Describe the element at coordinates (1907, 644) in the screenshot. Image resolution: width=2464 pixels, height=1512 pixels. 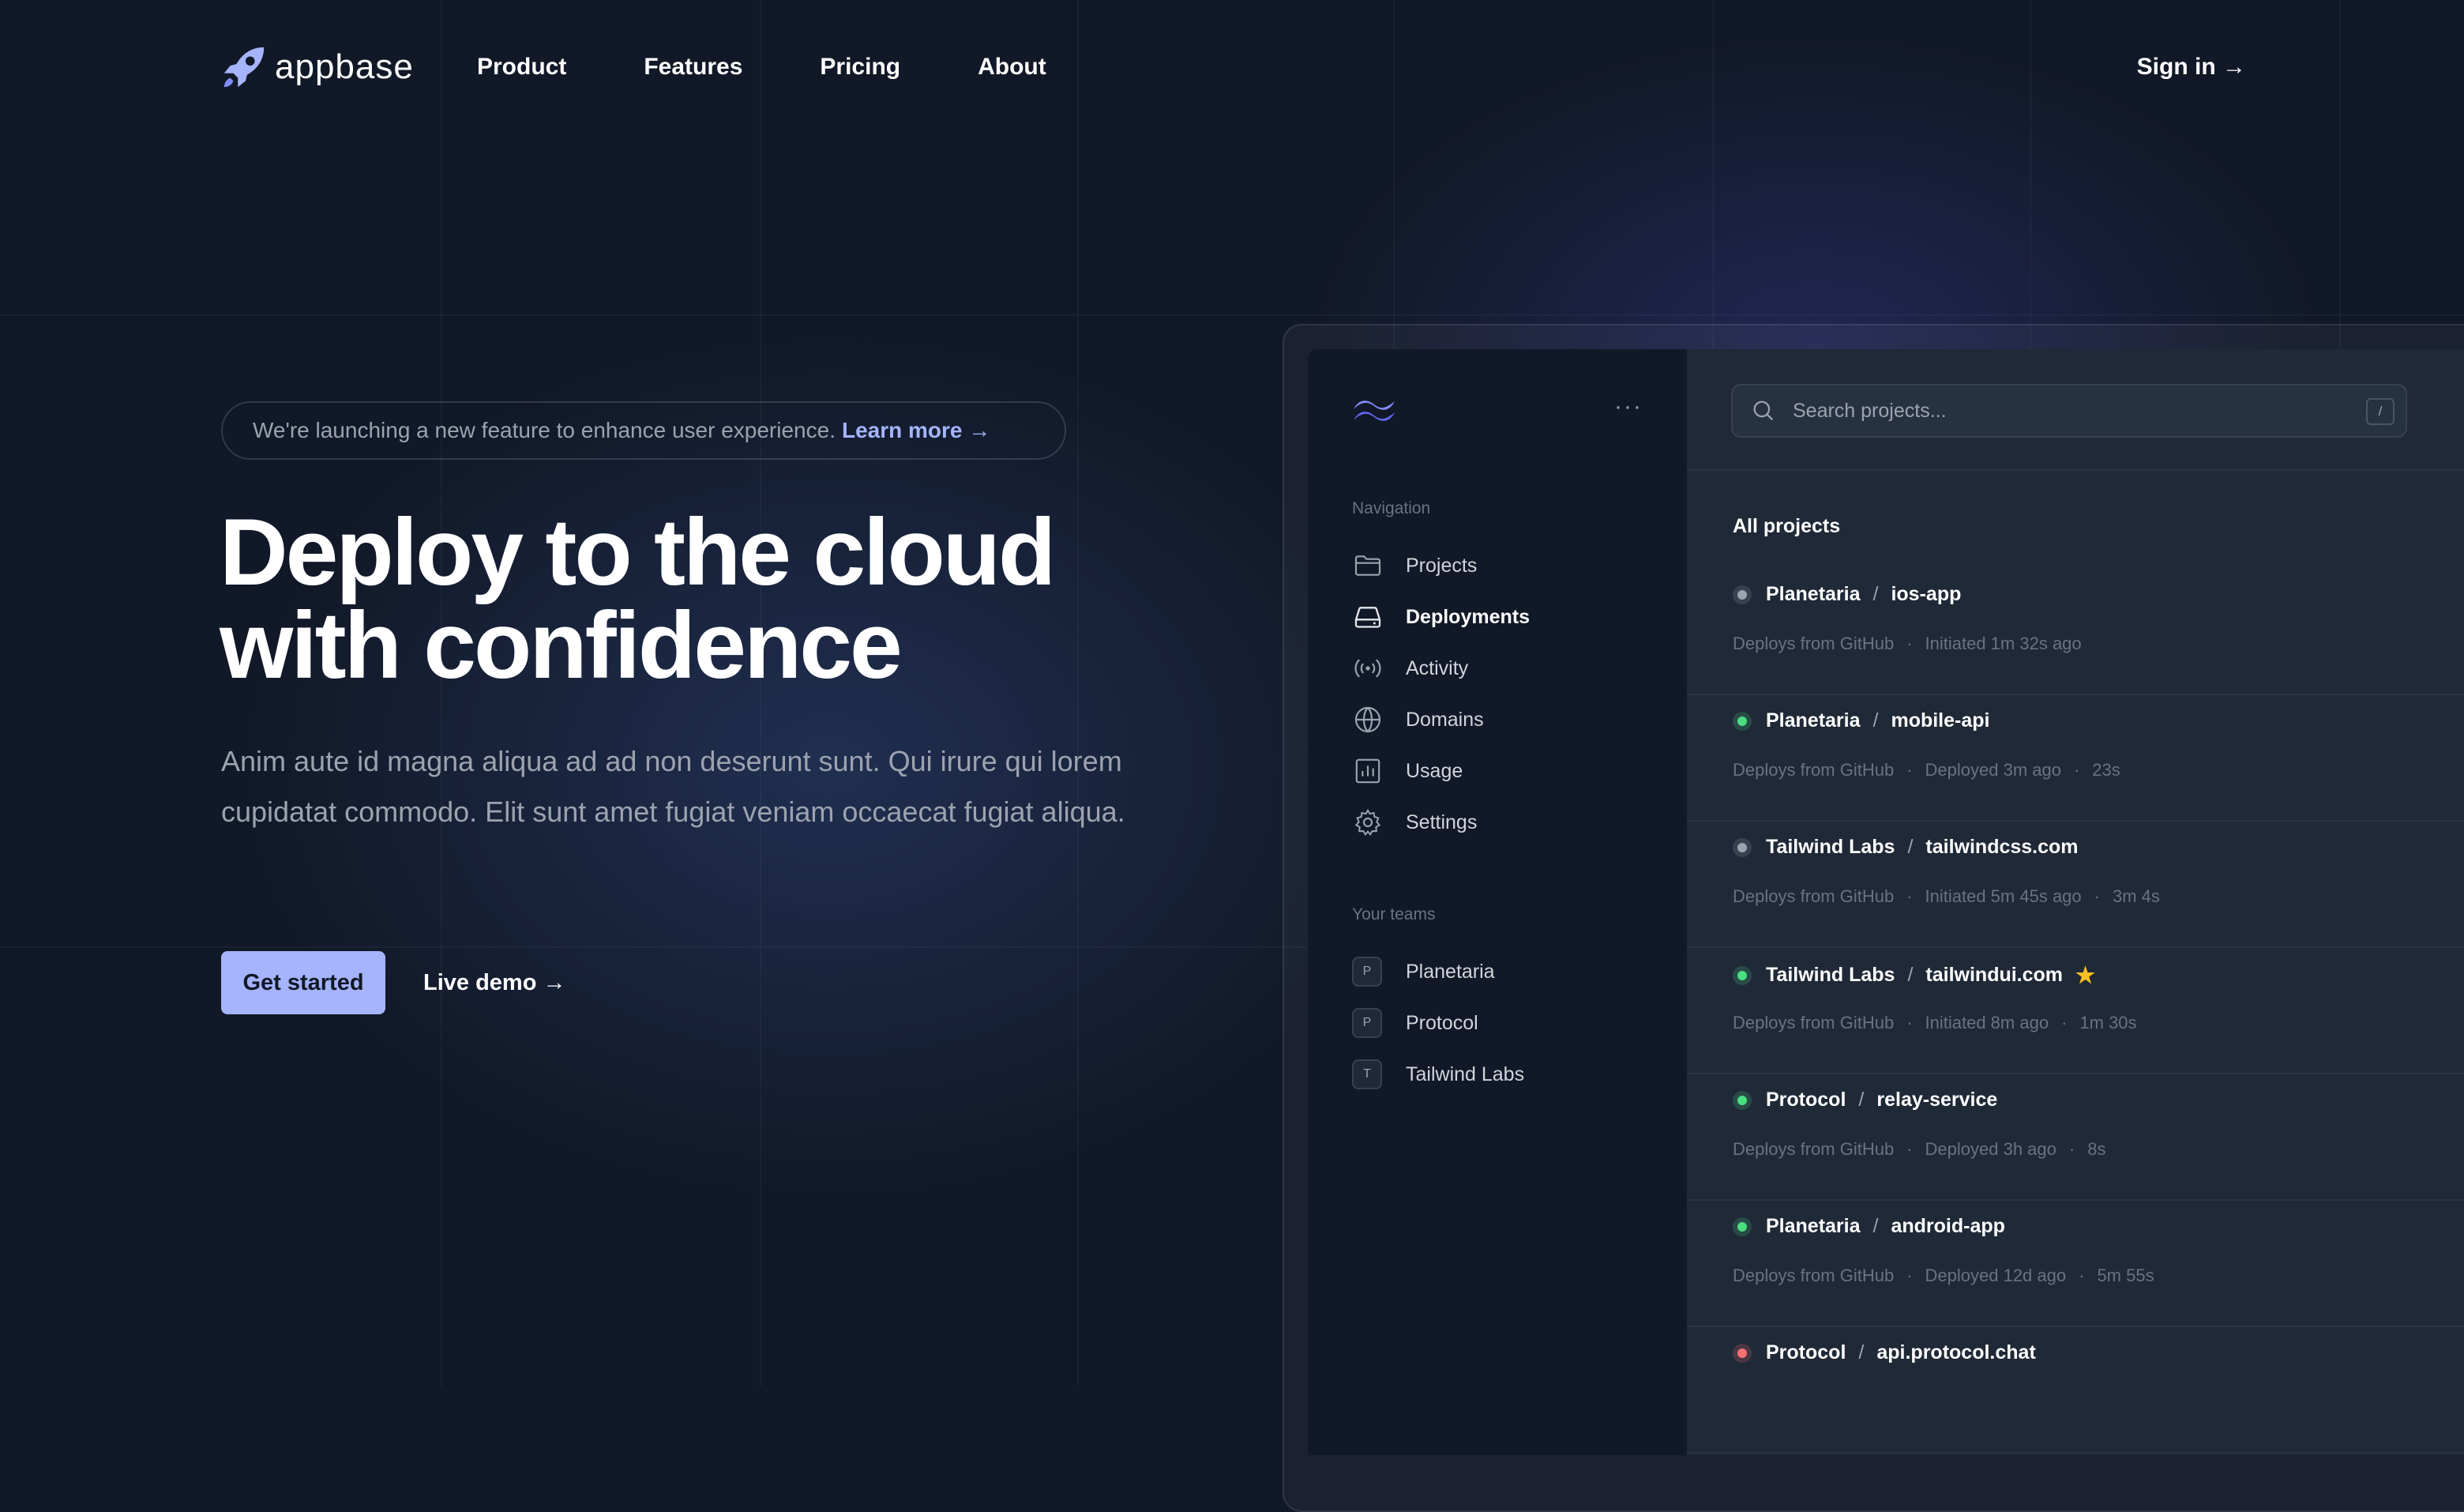
I see `project-meta: Deploys from GitHub · Initiated 1m 32s ago` at that location.